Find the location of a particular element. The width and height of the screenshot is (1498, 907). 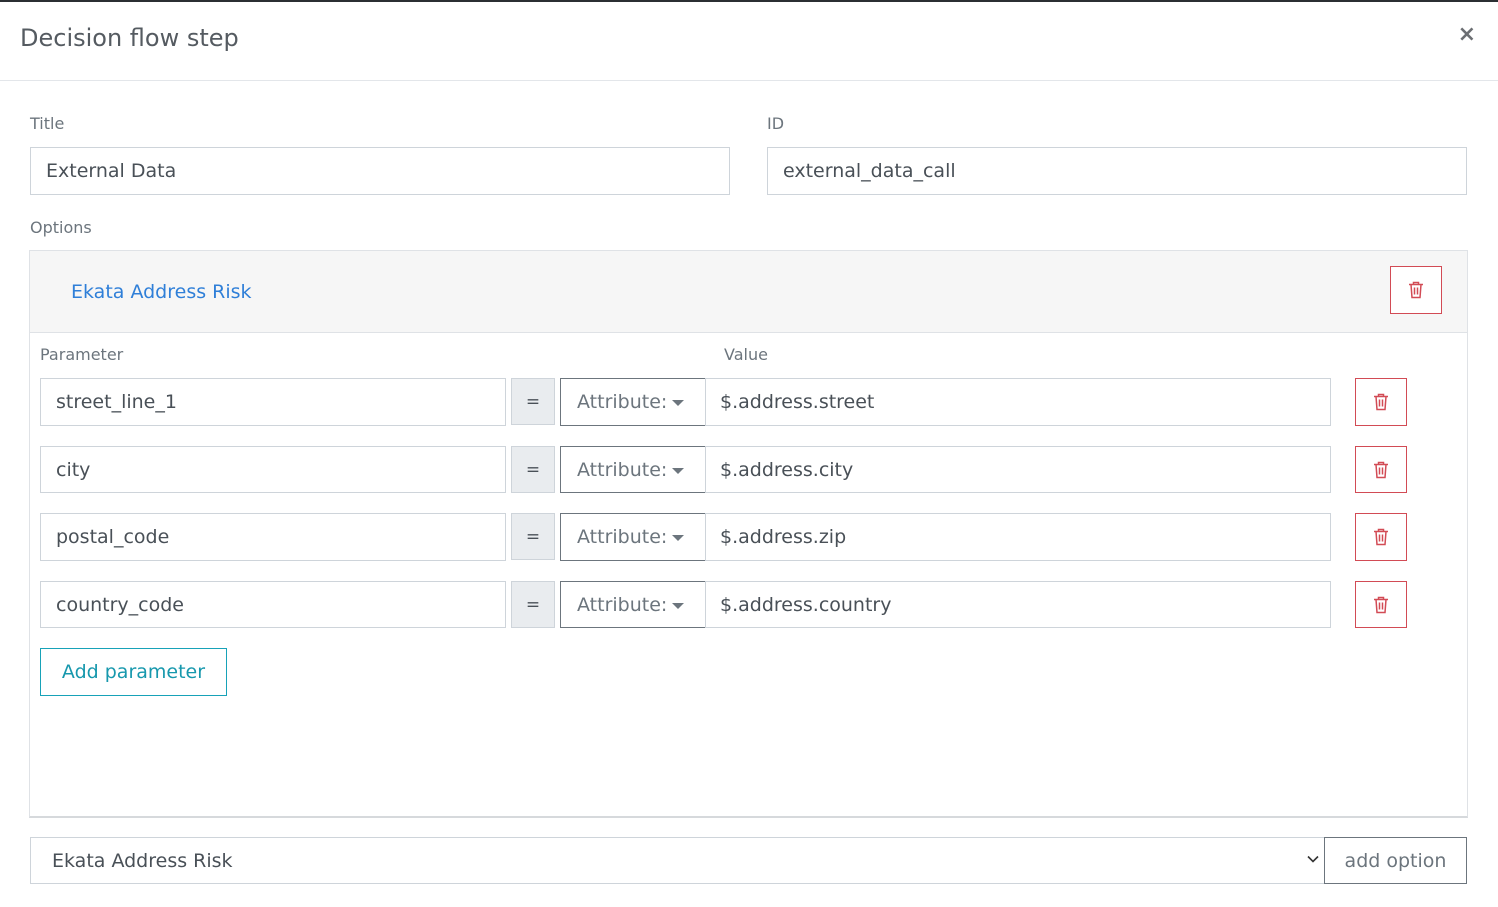

parameter-value-input: $.address.country is located at coordinates (1018, 604).